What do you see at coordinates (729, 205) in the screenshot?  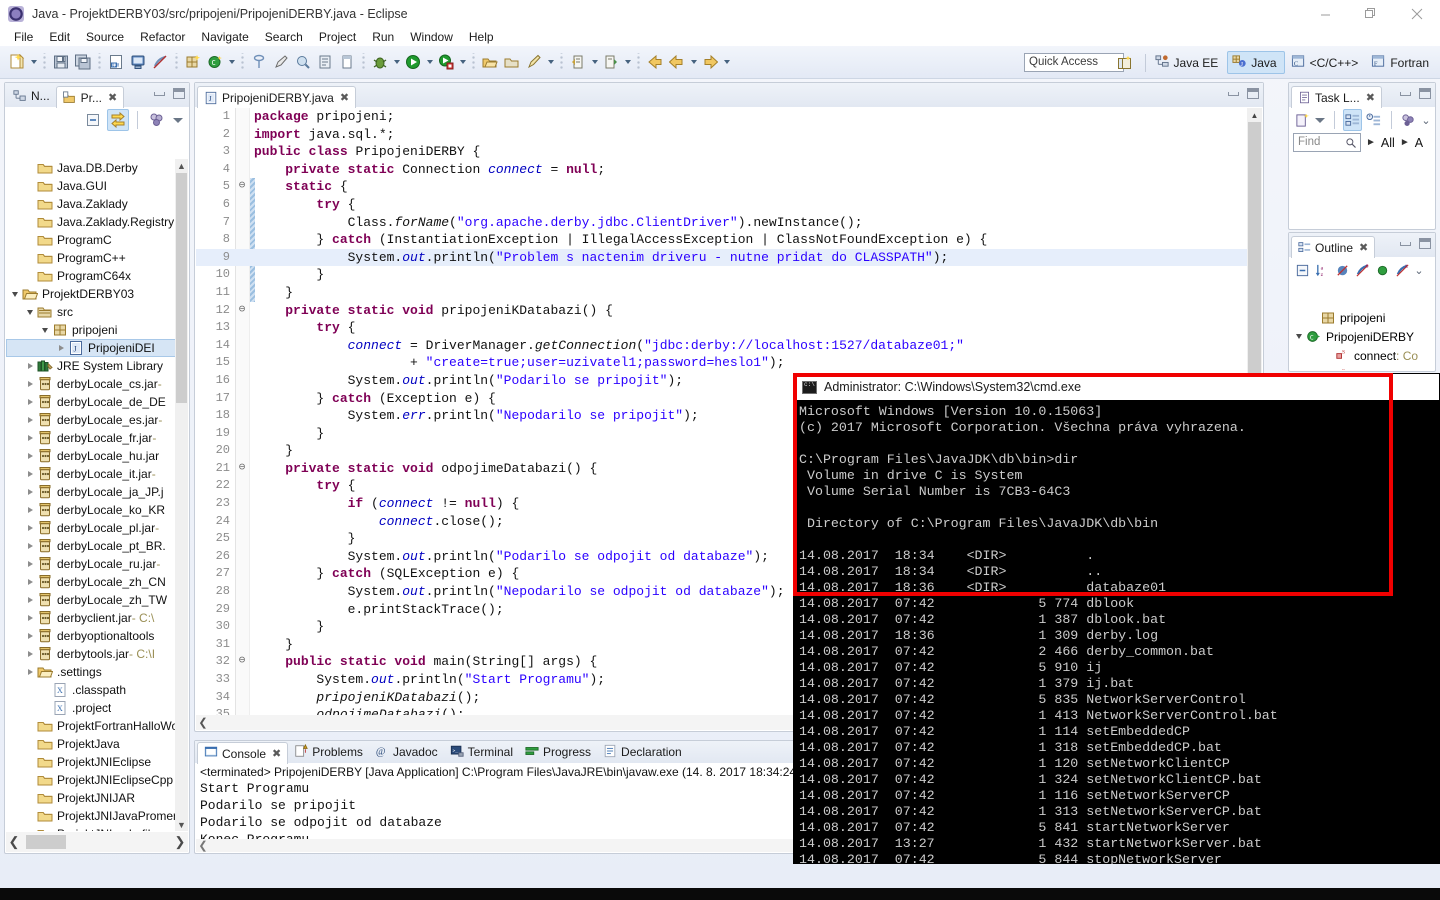 I see `code-line: 6 try {` at bounding box center [729, 205].